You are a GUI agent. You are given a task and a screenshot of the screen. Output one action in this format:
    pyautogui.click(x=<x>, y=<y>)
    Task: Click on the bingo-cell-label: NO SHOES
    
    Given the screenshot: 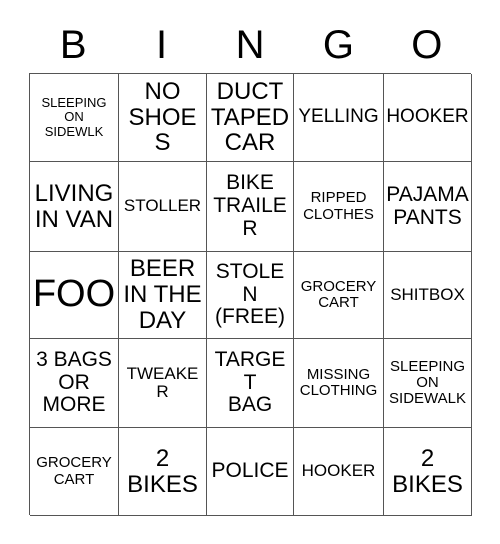 What is the action you would take?
    pyautogui.click(x=162, y=117)
    